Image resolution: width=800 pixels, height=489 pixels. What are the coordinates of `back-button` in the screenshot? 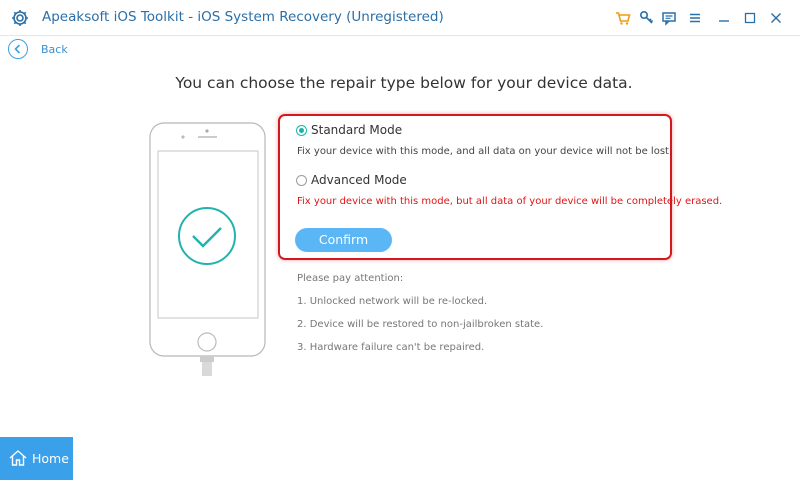 It's located at (18, 49).